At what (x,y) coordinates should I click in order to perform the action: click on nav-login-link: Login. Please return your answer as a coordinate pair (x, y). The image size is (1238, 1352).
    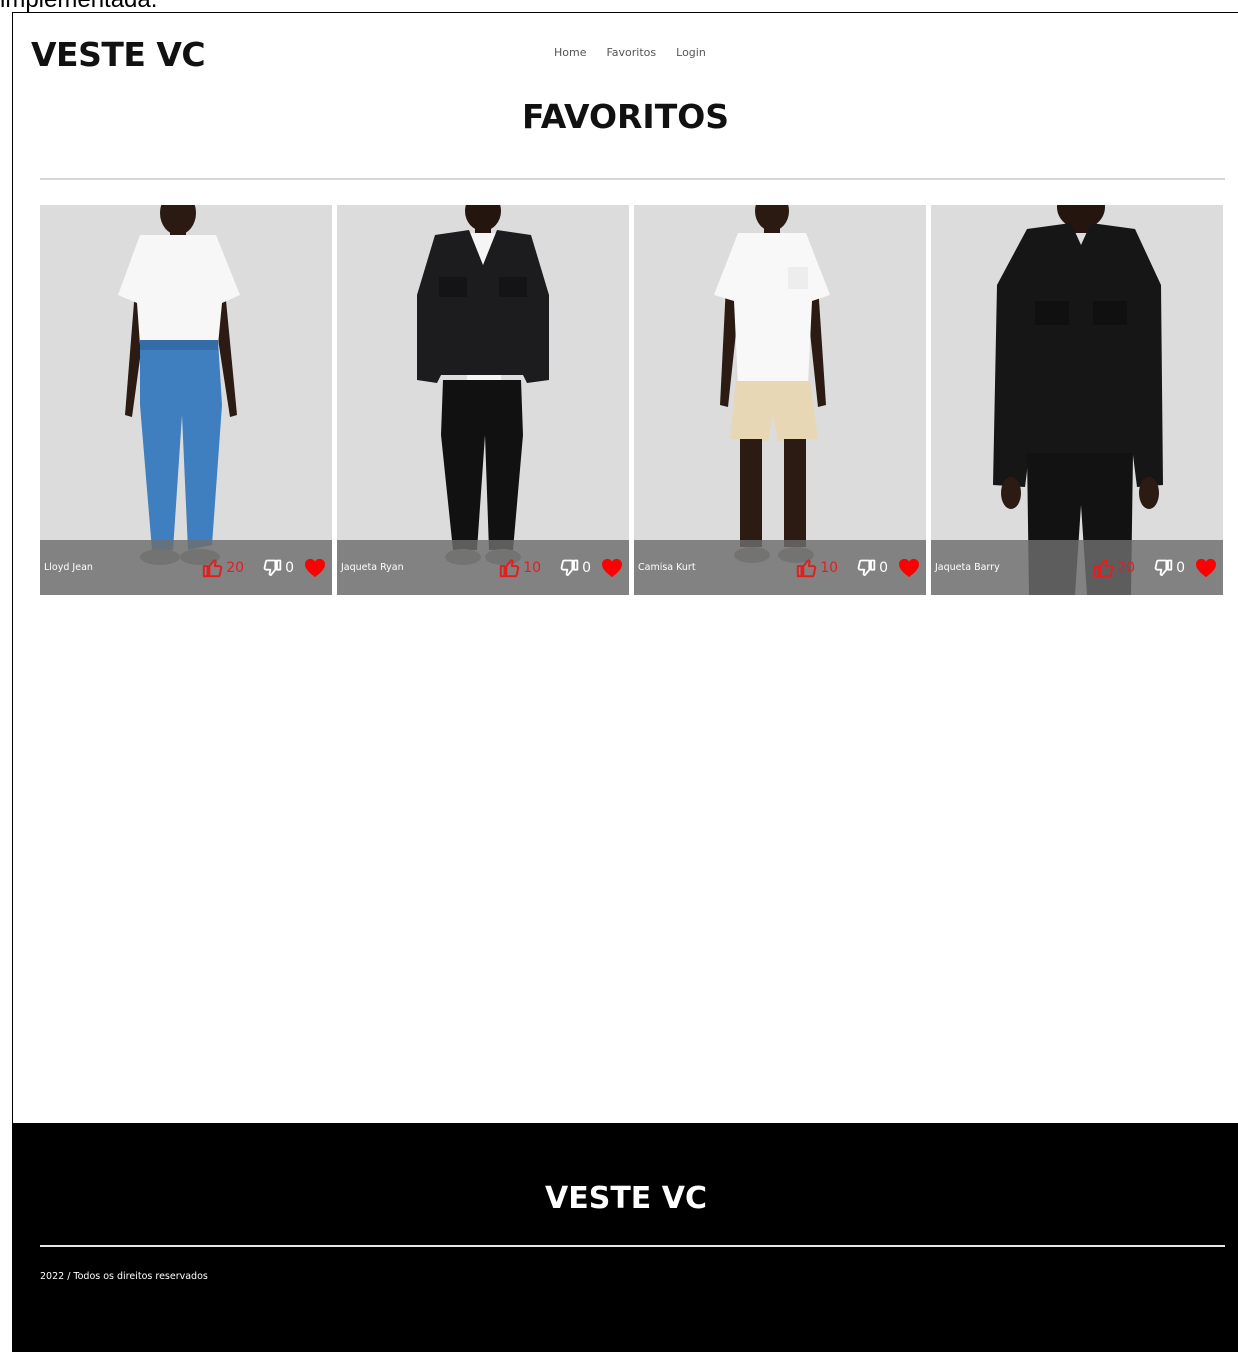
    Looking at the image, I should click on (691, 52).